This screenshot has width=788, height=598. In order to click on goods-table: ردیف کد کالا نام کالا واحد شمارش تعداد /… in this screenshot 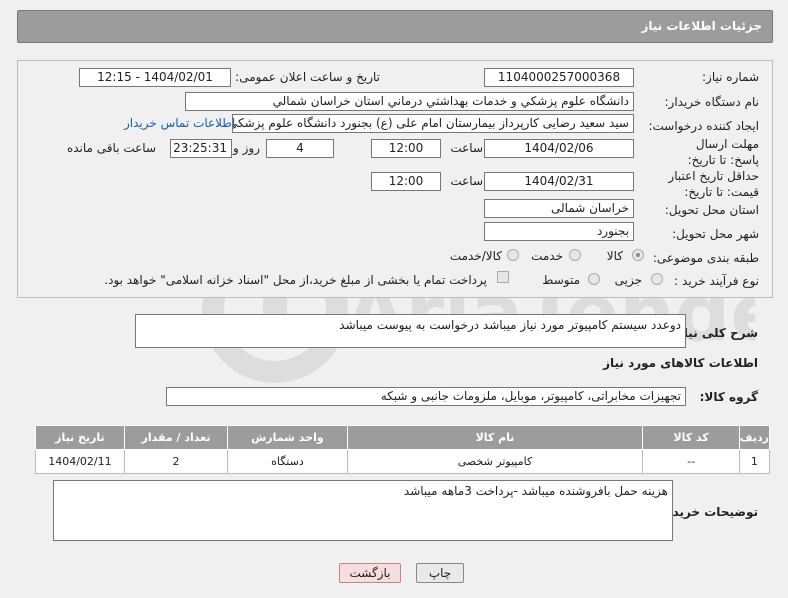, I will do `click(403, 449)`.